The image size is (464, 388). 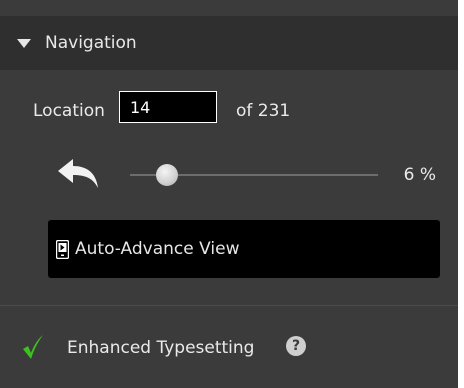 What do you see at coordinates (419, 175) in the screenshot?
I see `slider-value-label: 6 %` at bounding box center [419, 175].